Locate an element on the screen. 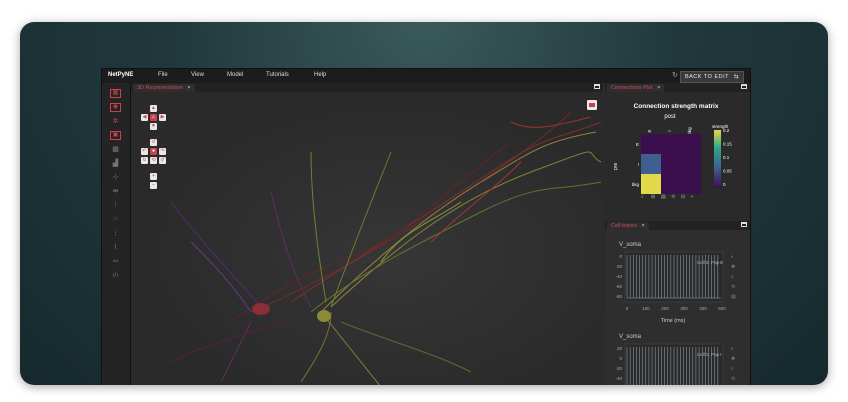  tab-3d-representation: 3D Representation × is located at coordinates (164, 88).